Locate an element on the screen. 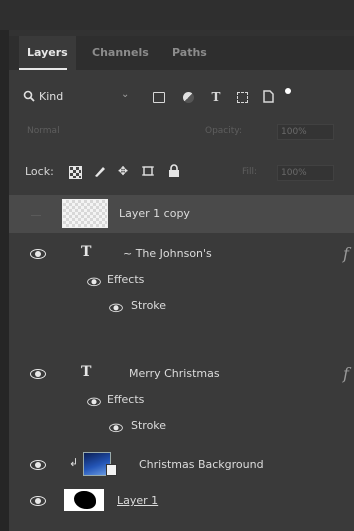  layer-row: T ~ The Johnson's f is located at coordinates (181, 253).